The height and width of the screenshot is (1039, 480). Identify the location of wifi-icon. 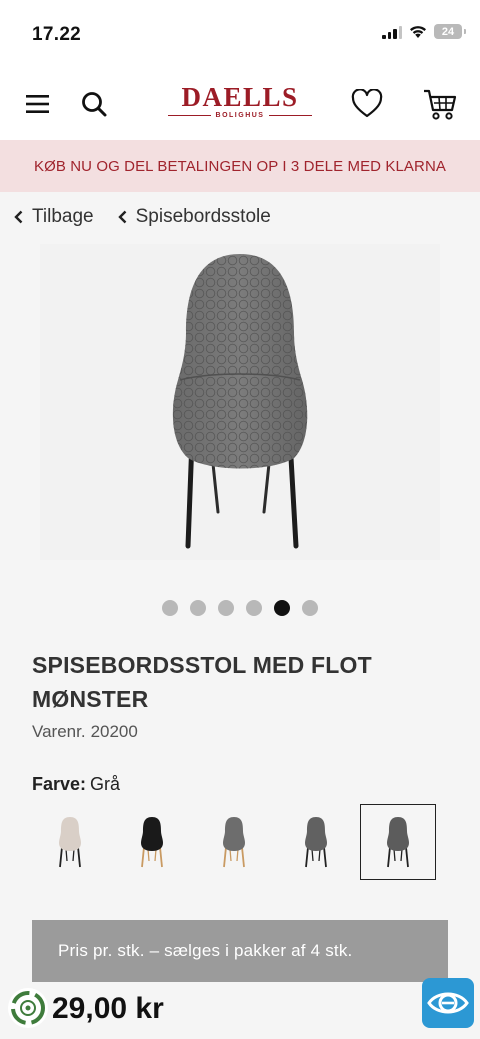
(418, 31).